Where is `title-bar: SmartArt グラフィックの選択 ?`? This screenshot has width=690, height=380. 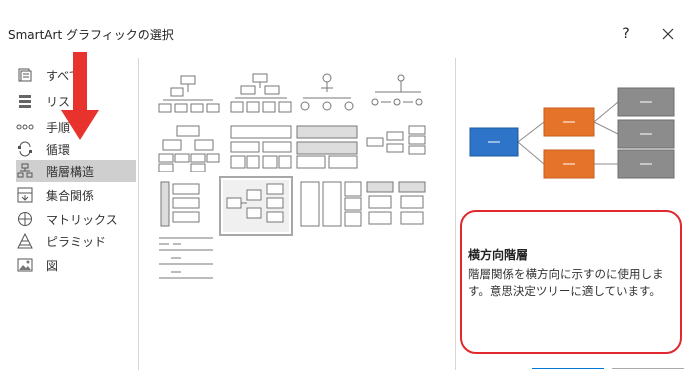
title-bar: SmartArt グラフィックの選択 ? is located at coordinates (345, 34).